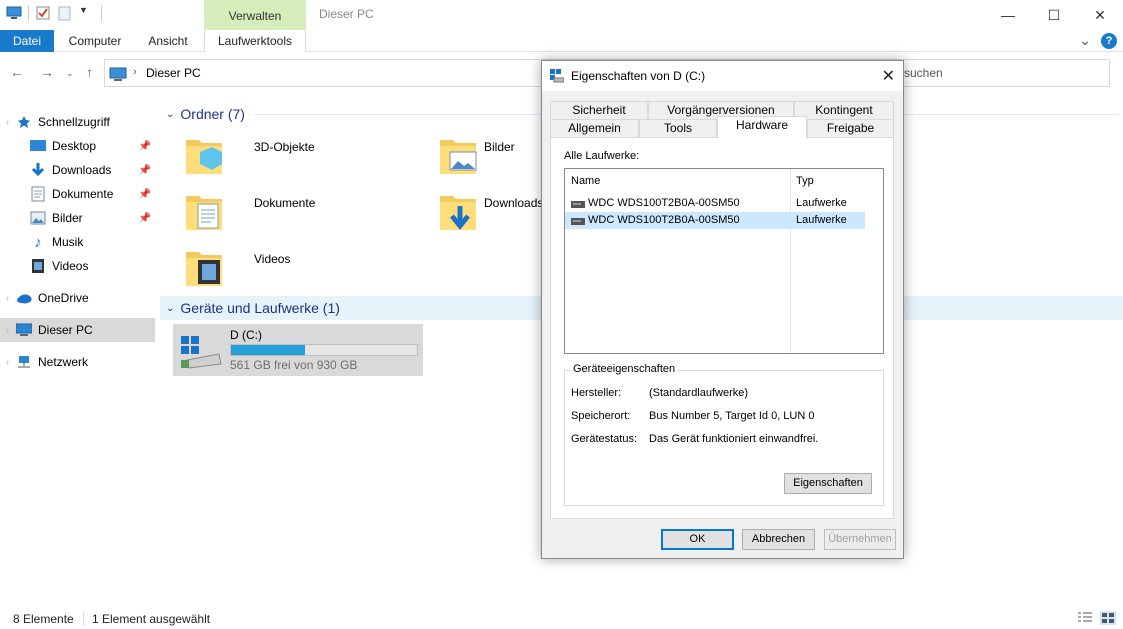  I want to click on sidebar-item-label: OneDrive, so click(63, 298).